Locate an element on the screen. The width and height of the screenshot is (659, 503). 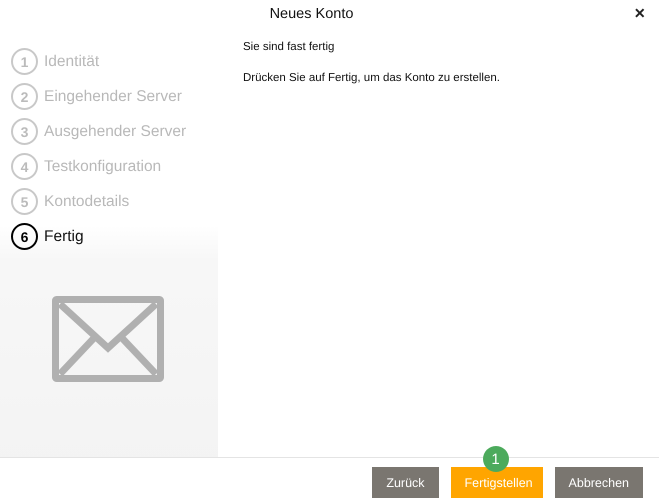
window-title: Neues Konto is located at coordinates (312, 14).